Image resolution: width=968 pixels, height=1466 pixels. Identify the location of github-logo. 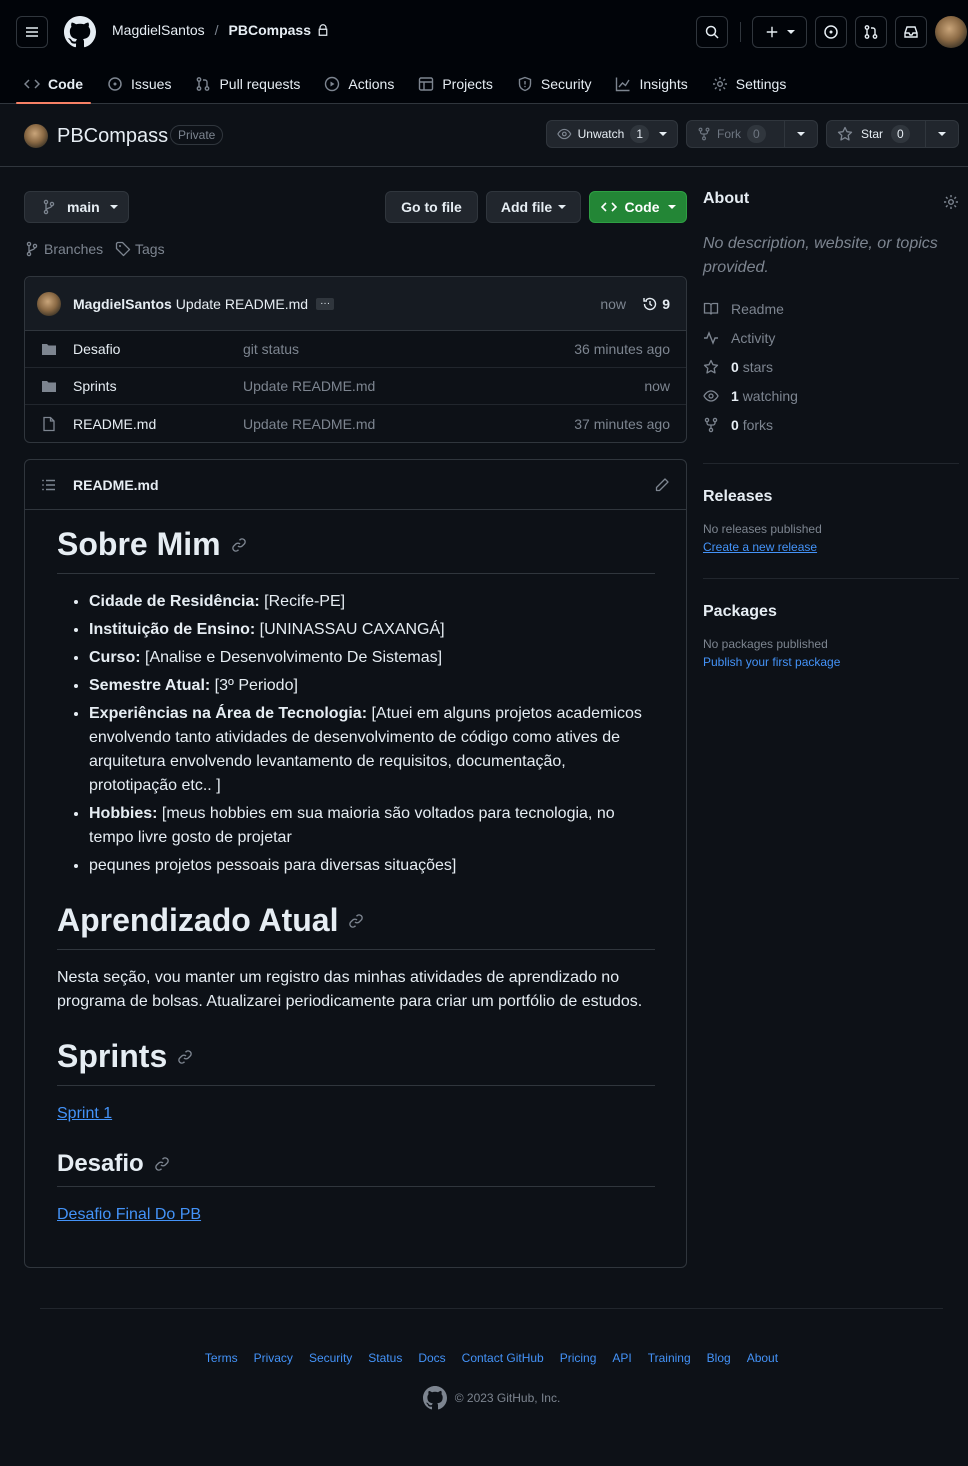
(80, 32).